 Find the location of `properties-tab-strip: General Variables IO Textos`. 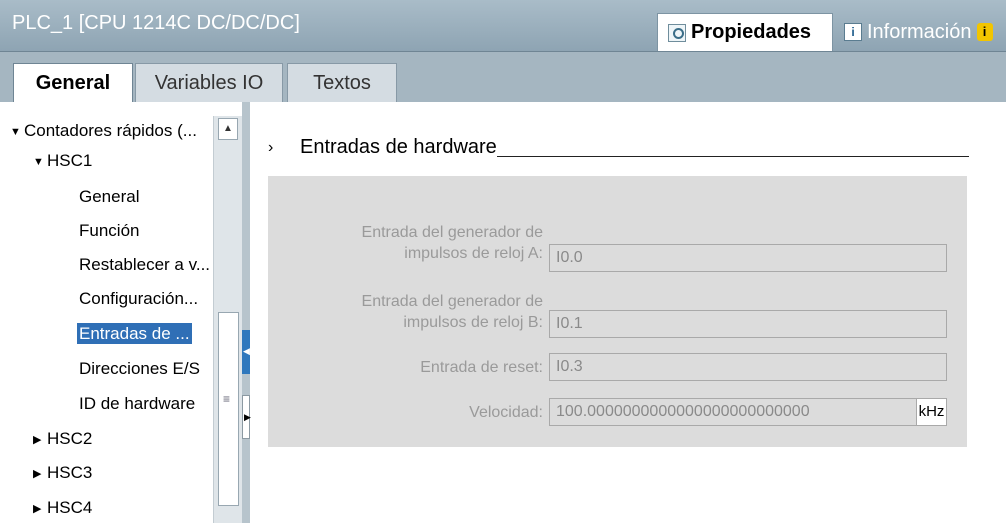

properties-tab-strip: General Variables IO Textos is located at coordinates (503, 77).